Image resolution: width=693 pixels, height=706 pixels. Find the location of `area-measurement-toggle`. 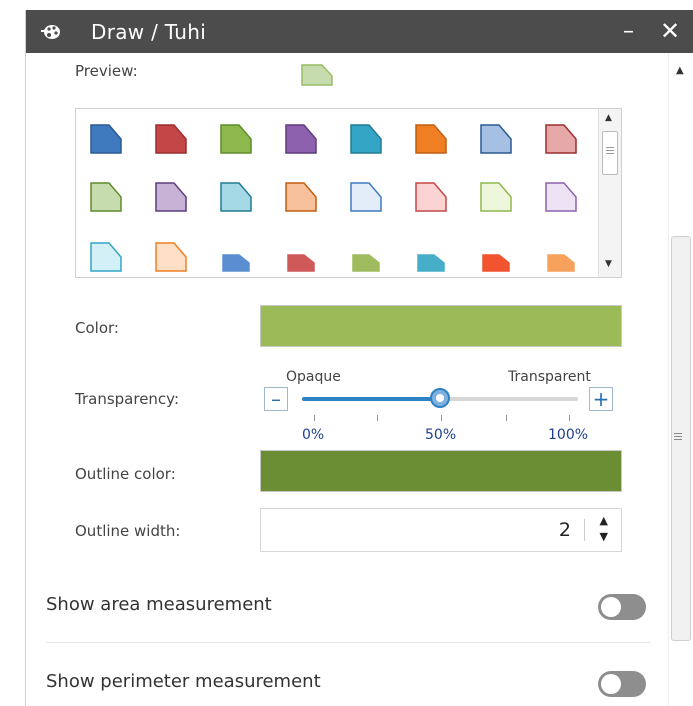

area-measurement-toggle is located at coordinates (622, 607).